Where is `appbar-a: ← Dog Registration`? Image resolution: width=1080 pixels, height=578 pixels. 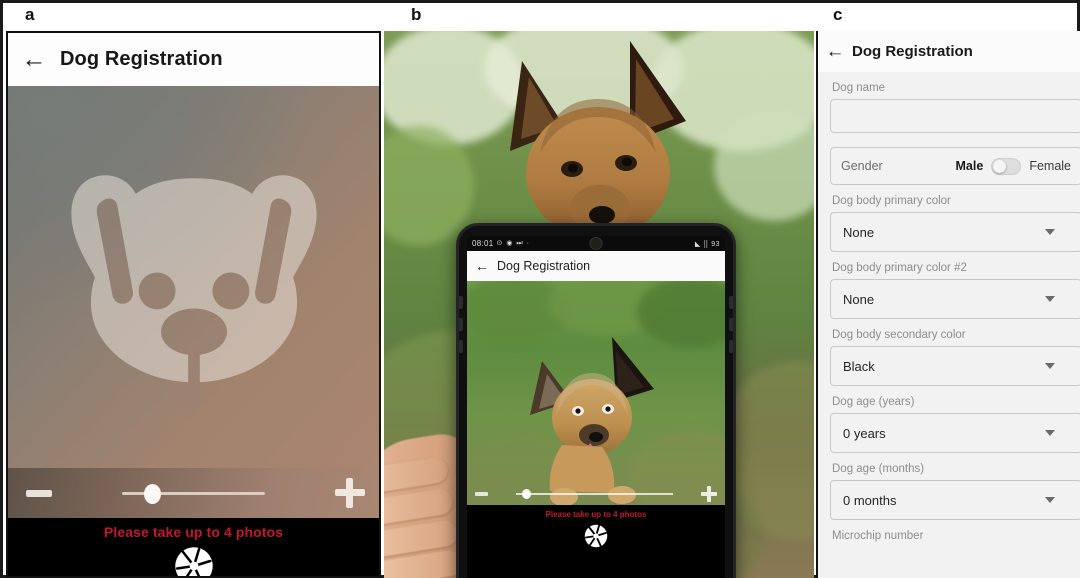 appbar-a: ← Dog Registration is located at coordinates (193, 59).